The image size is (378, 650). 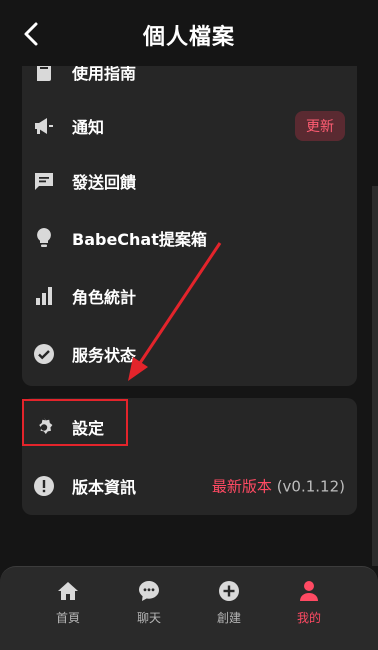 I want to click on annotation-arrow, so click(x=175, y=311).